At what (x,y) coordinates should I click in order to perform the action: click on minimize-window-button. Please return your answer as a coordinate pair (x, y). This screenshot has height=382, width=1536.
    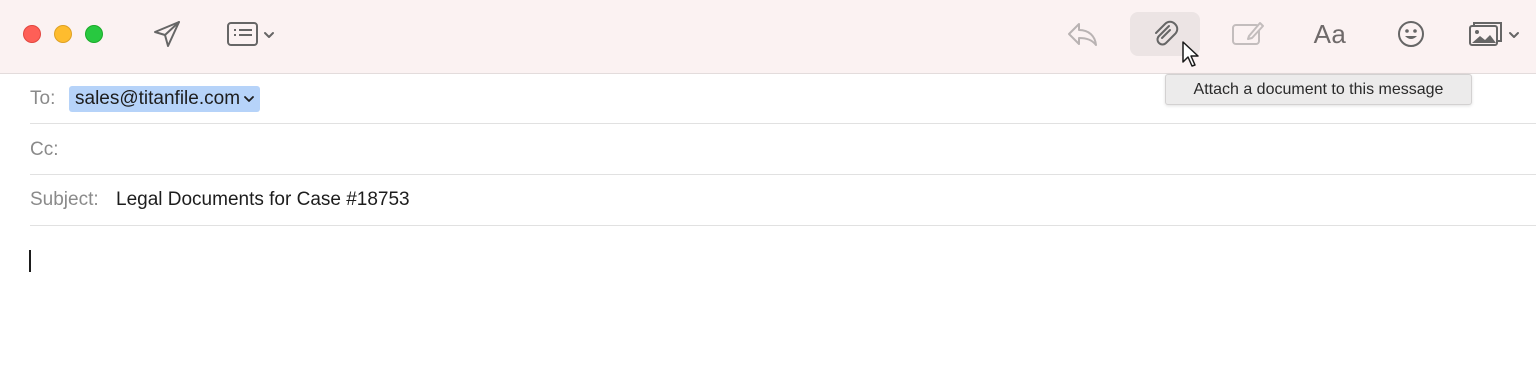
    Looking at the image, I should click on (63, 34).